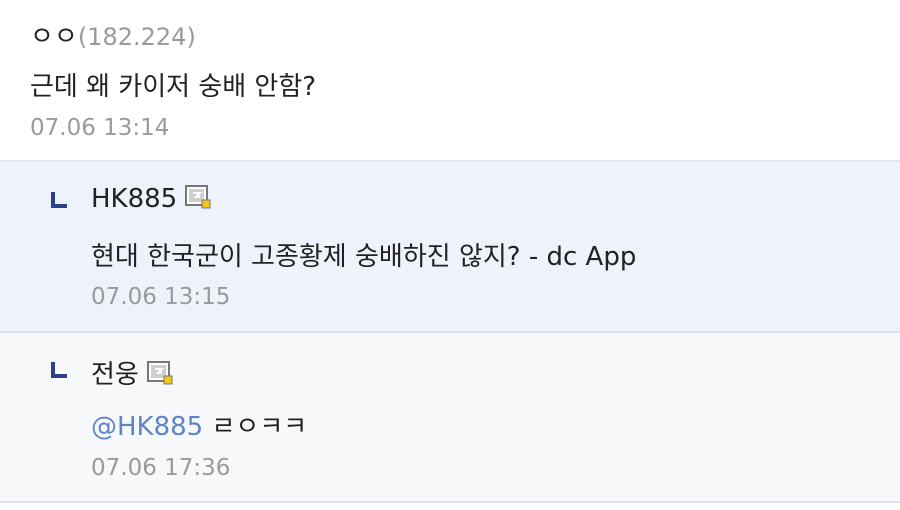 This screenshot has width=900, height=510. I want to click on comment-text: 근데 왜 카이저 숭배 안함?, so click(173, 87).